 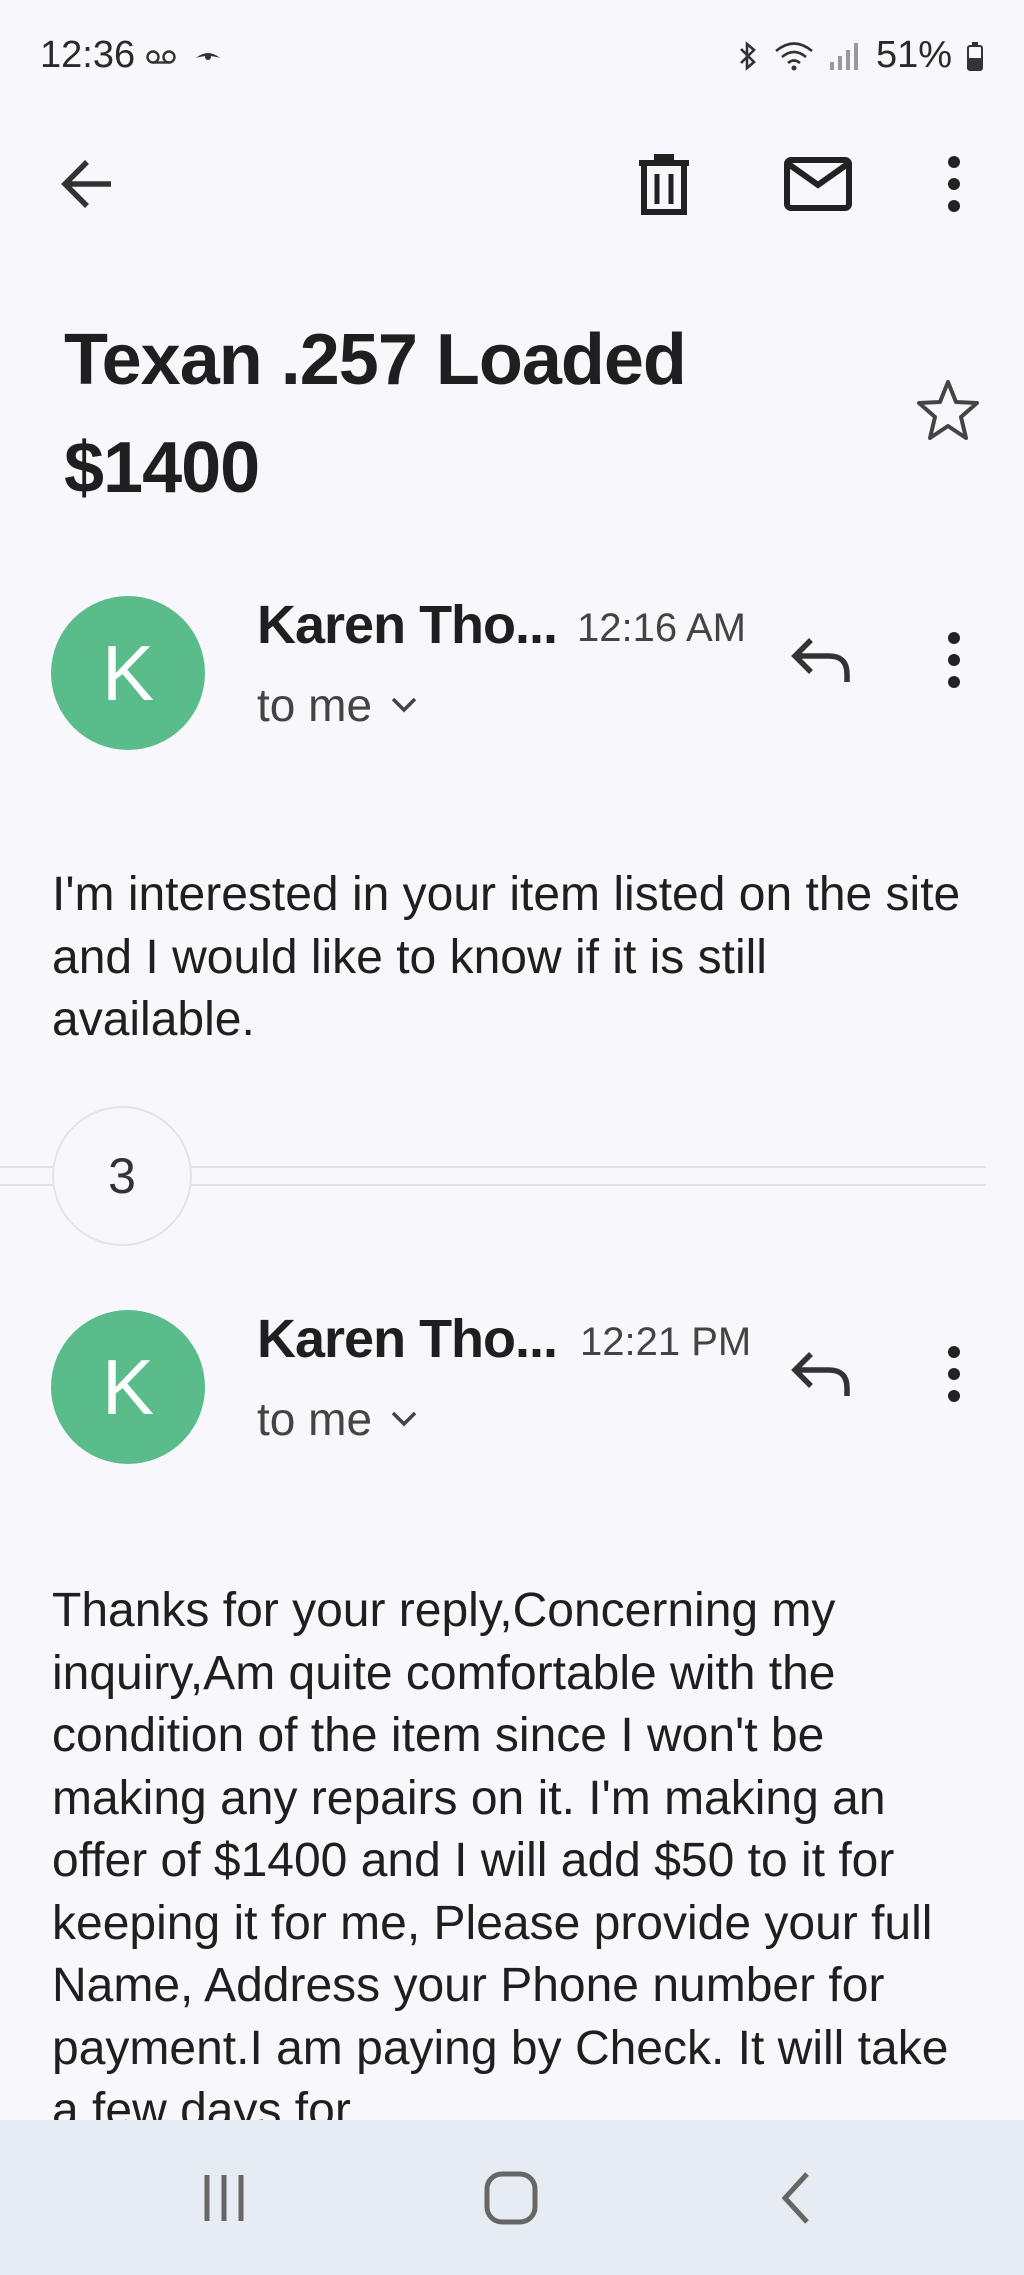 I want to click on status-time: 12:36, so click(x=88, y=55).